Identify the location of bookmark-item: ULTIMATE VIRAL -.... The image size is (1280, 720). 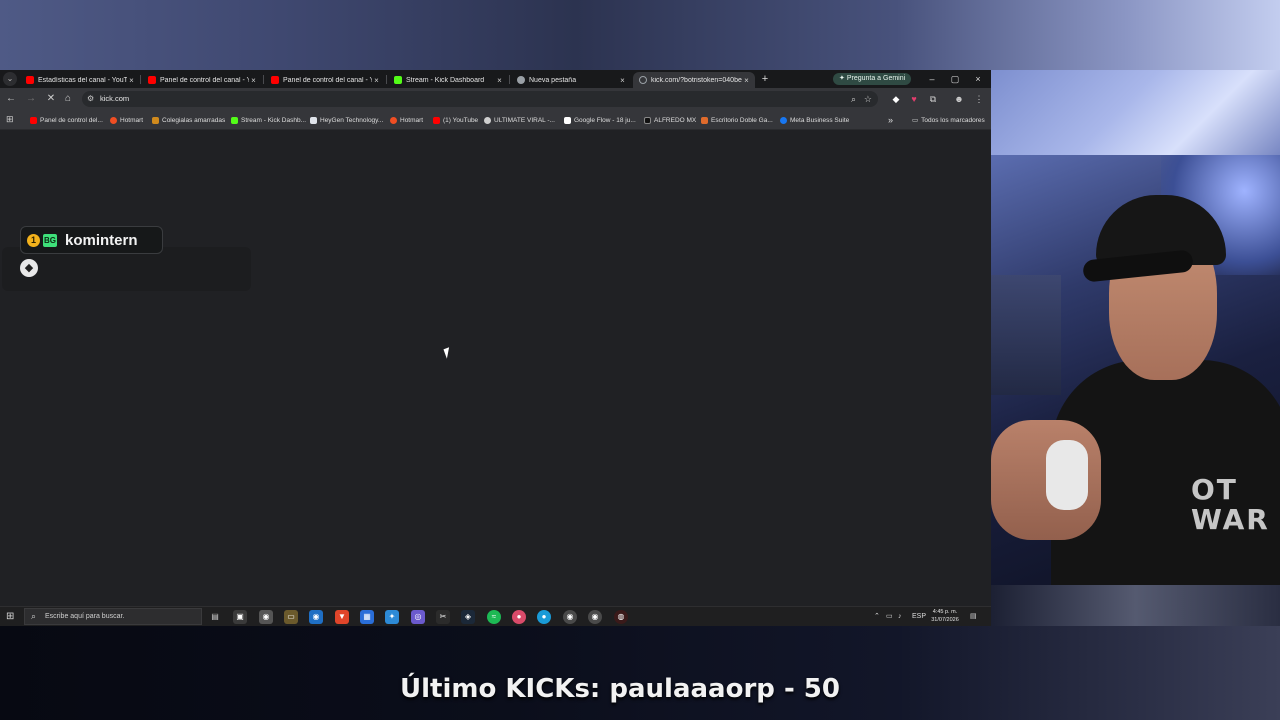
(519, 120).